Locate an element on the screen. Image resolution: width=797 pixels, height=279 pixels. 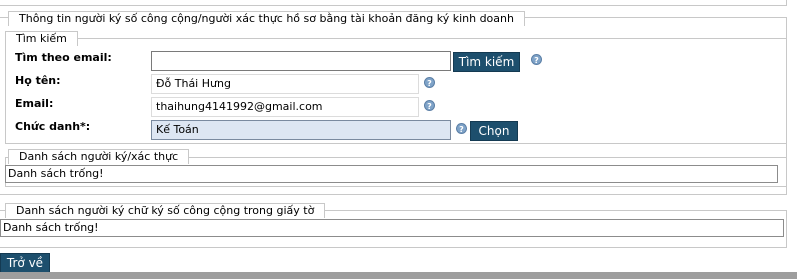
search-legend: Tìm kiếm is located at coordinates (41, 38).